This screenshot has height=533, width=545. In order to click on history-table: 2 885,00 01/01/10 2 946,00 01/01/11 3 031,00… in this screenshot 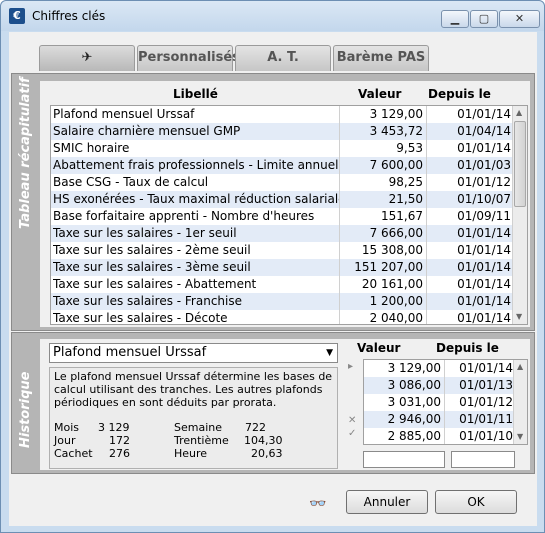, I will do `click(445, 402)`.